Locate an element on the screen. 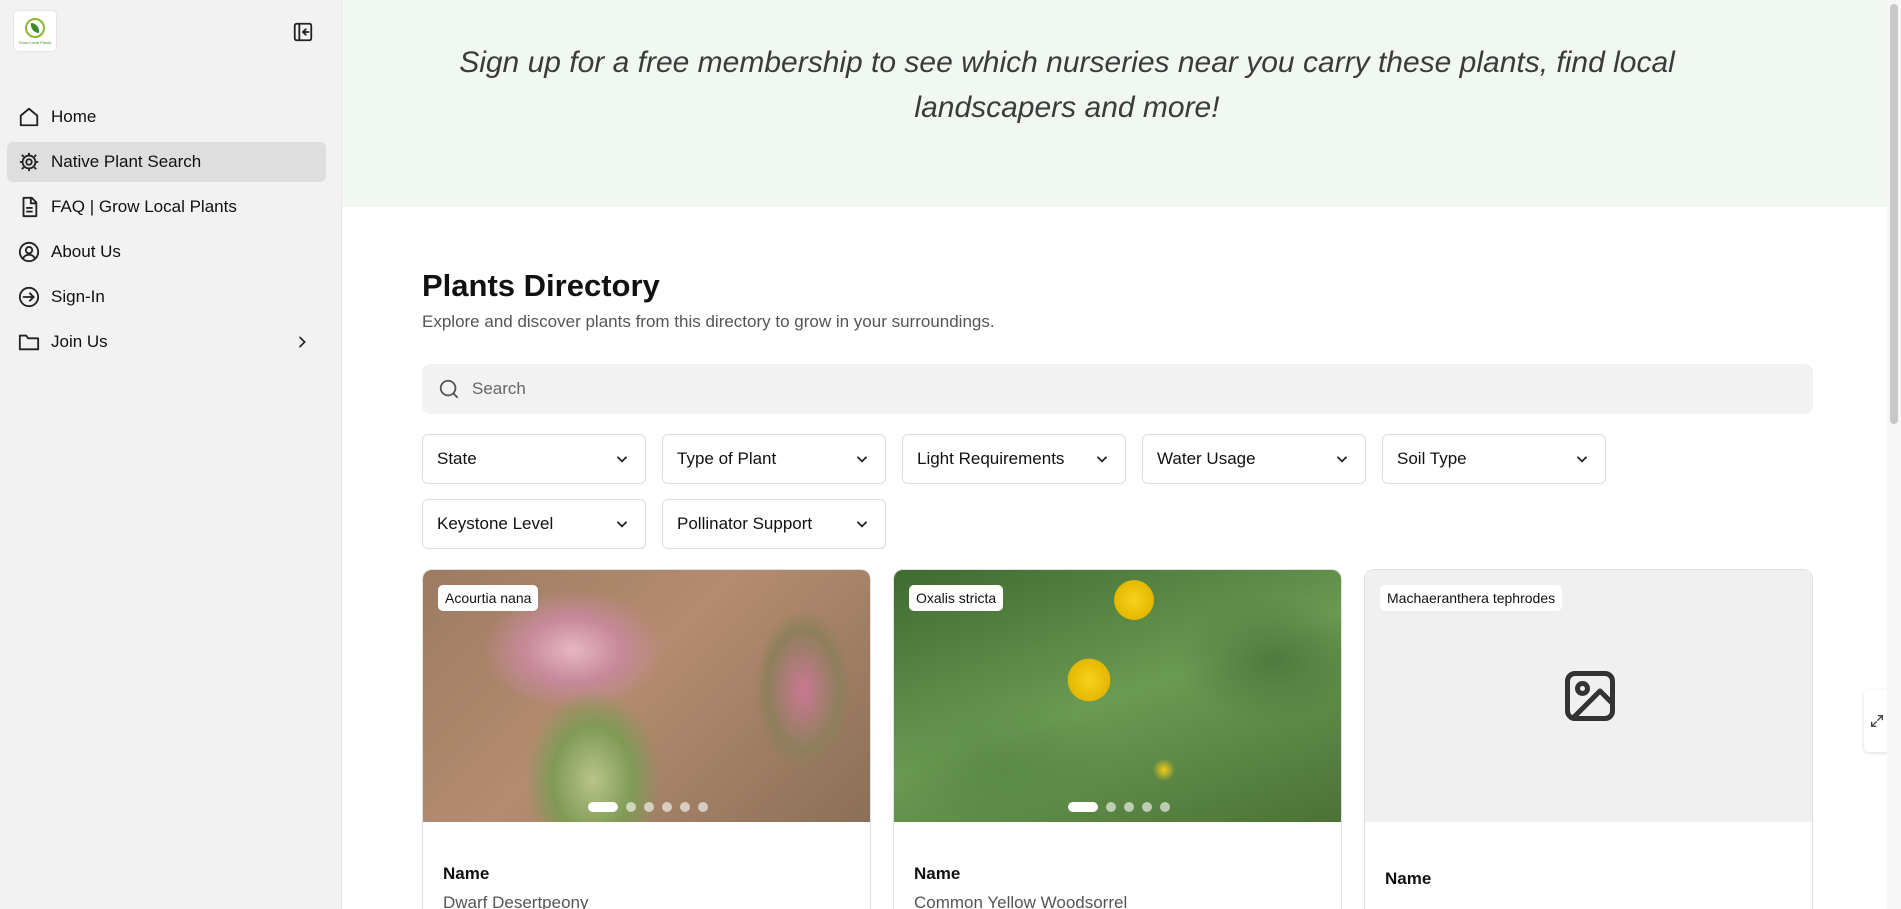 The height and width of the screenshot is (909, 1901). sidebar-item-label: Native Plant Search is located at coordinates (126, 161).